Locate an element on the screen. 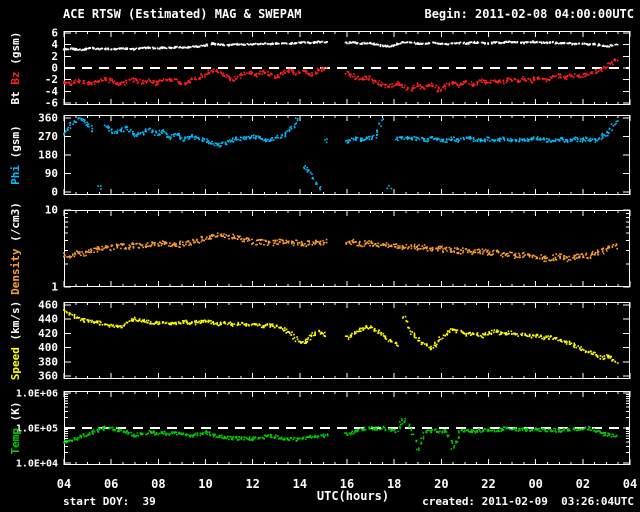 The height and width of the screenshot is (512, 640). temp-series is located at coordinates (340, 434).